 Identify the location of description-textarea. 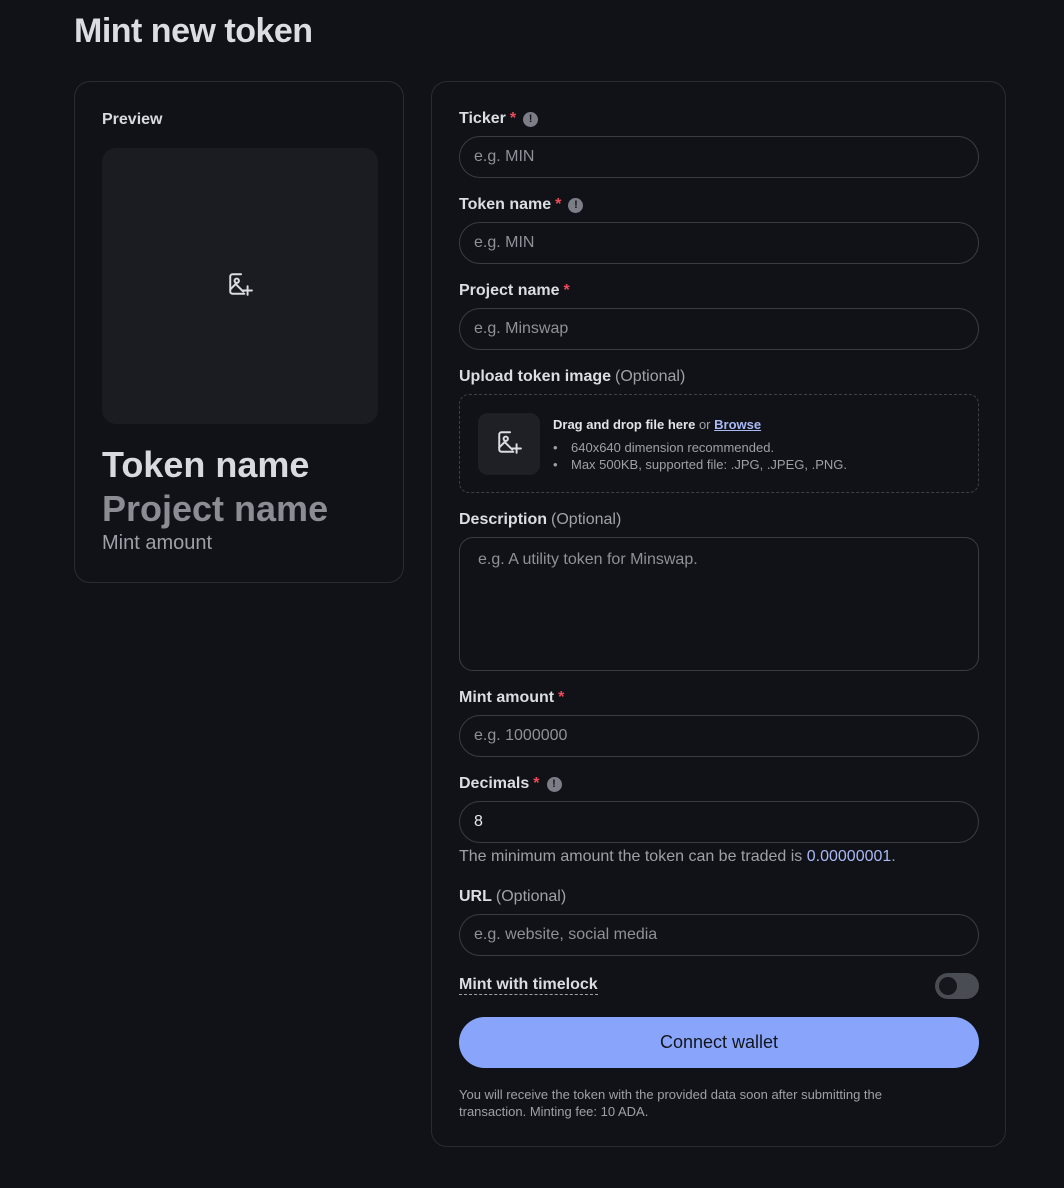
(719, 604).